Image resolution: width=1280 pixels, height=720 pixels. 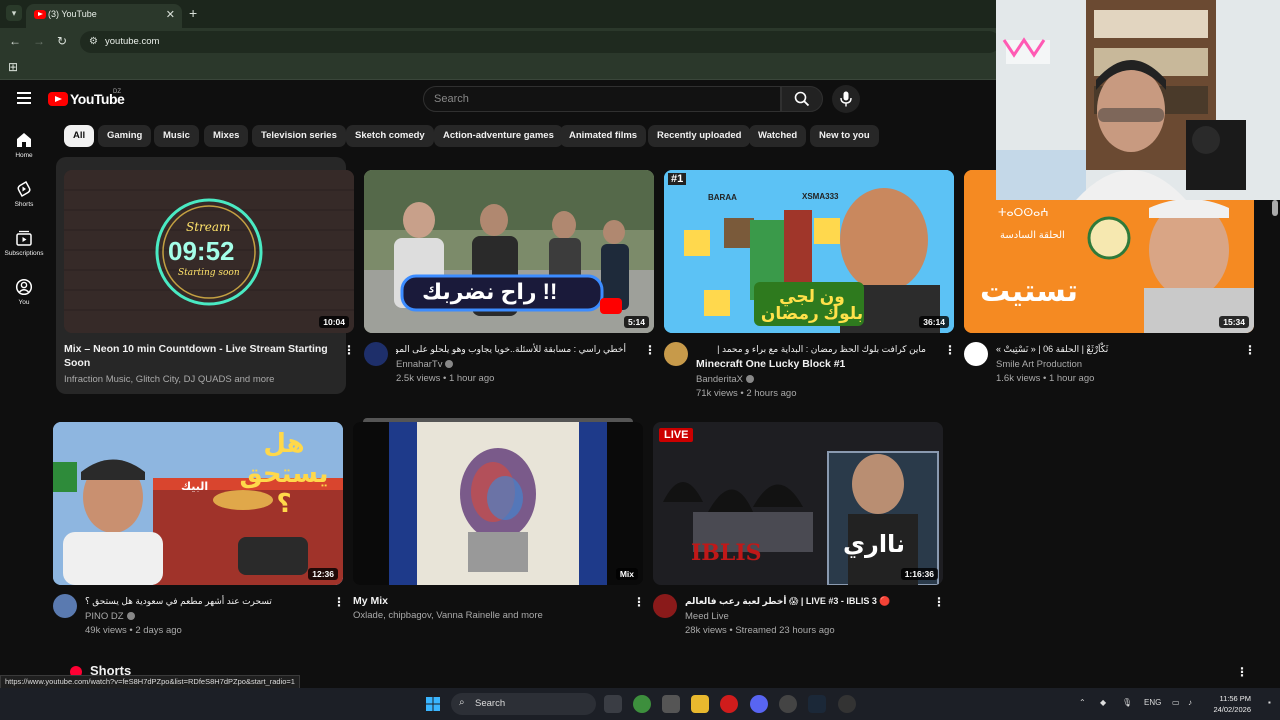 What do you see at coordinates (1039, 364) in the screenshot?
I see `video-channel: Smile Art Production` at bounding box center [1039, 364].